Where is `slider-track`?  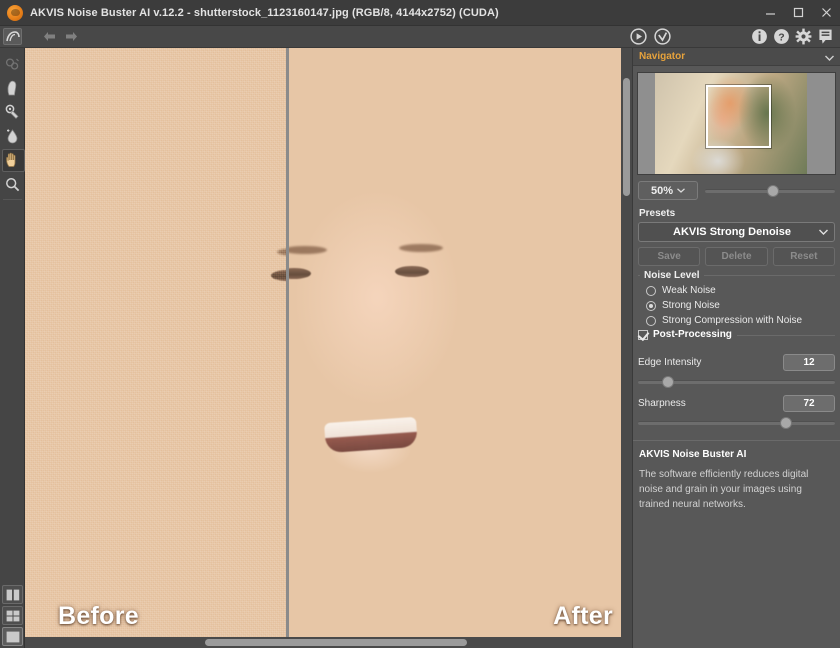 slider-track is located at coordinates (736, 423).